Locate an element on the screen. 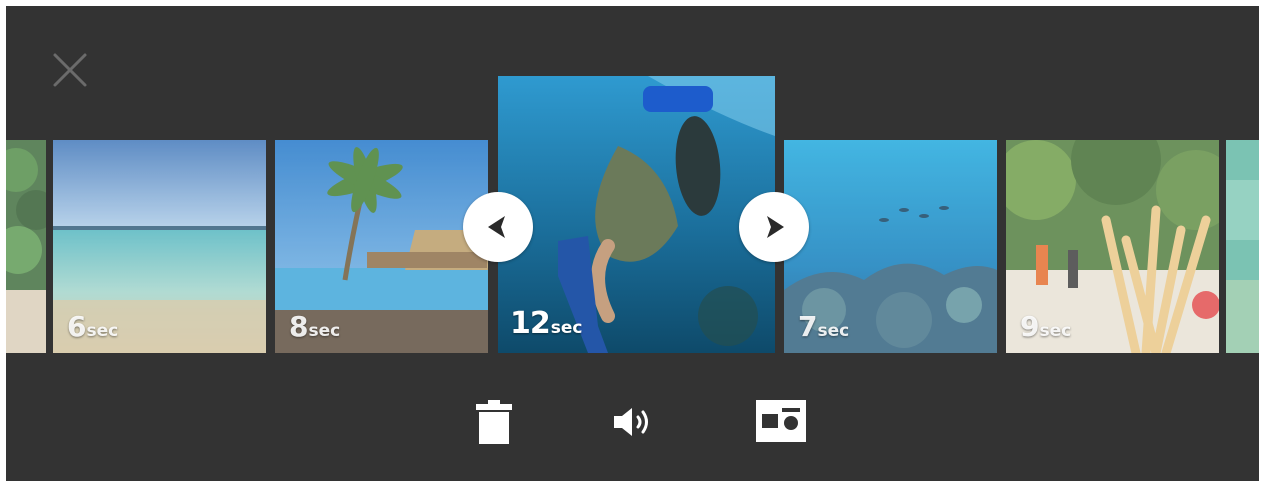  layout-button is located at coordinates (781, 421).